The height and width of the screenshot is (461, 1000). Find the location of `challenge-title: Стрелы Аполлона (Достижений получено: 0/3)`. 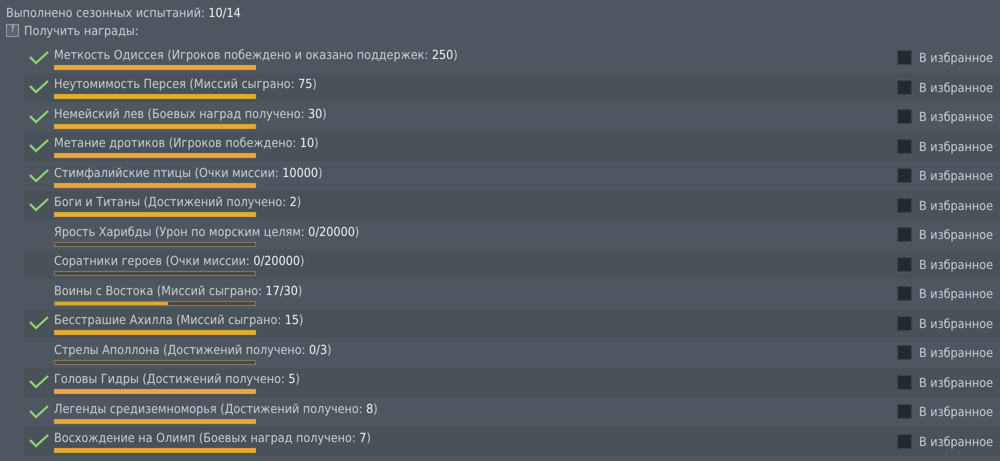

challenge-title: Стрелы Аполлона (Достижений получено: 0/3) is located at coordinates (193, 349).